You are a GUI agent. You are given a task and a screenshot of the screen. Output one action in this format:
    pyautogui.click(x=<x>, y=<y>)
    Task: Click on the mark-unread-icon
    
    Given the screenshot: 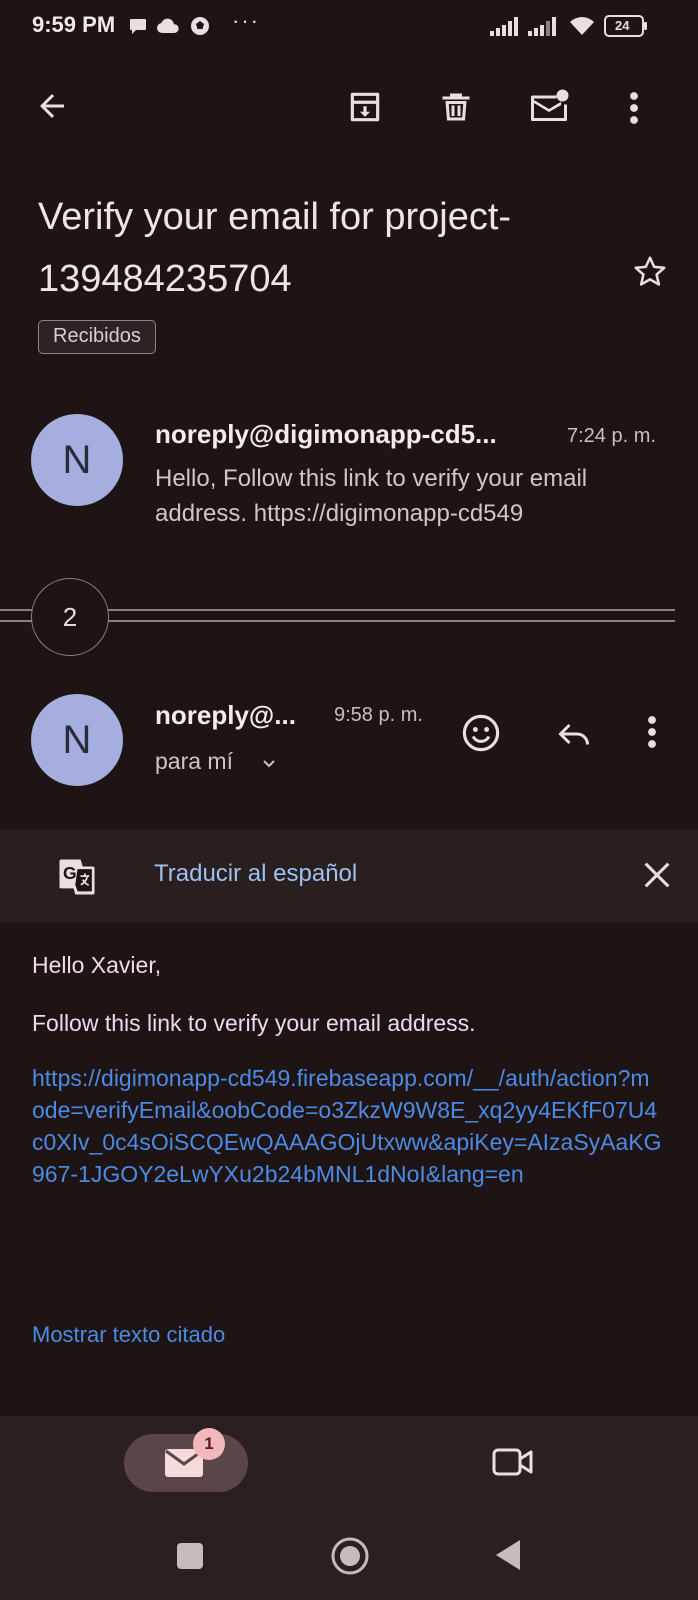 What is the action you would take?
    pyautogui.click(x=549, y=106)
    